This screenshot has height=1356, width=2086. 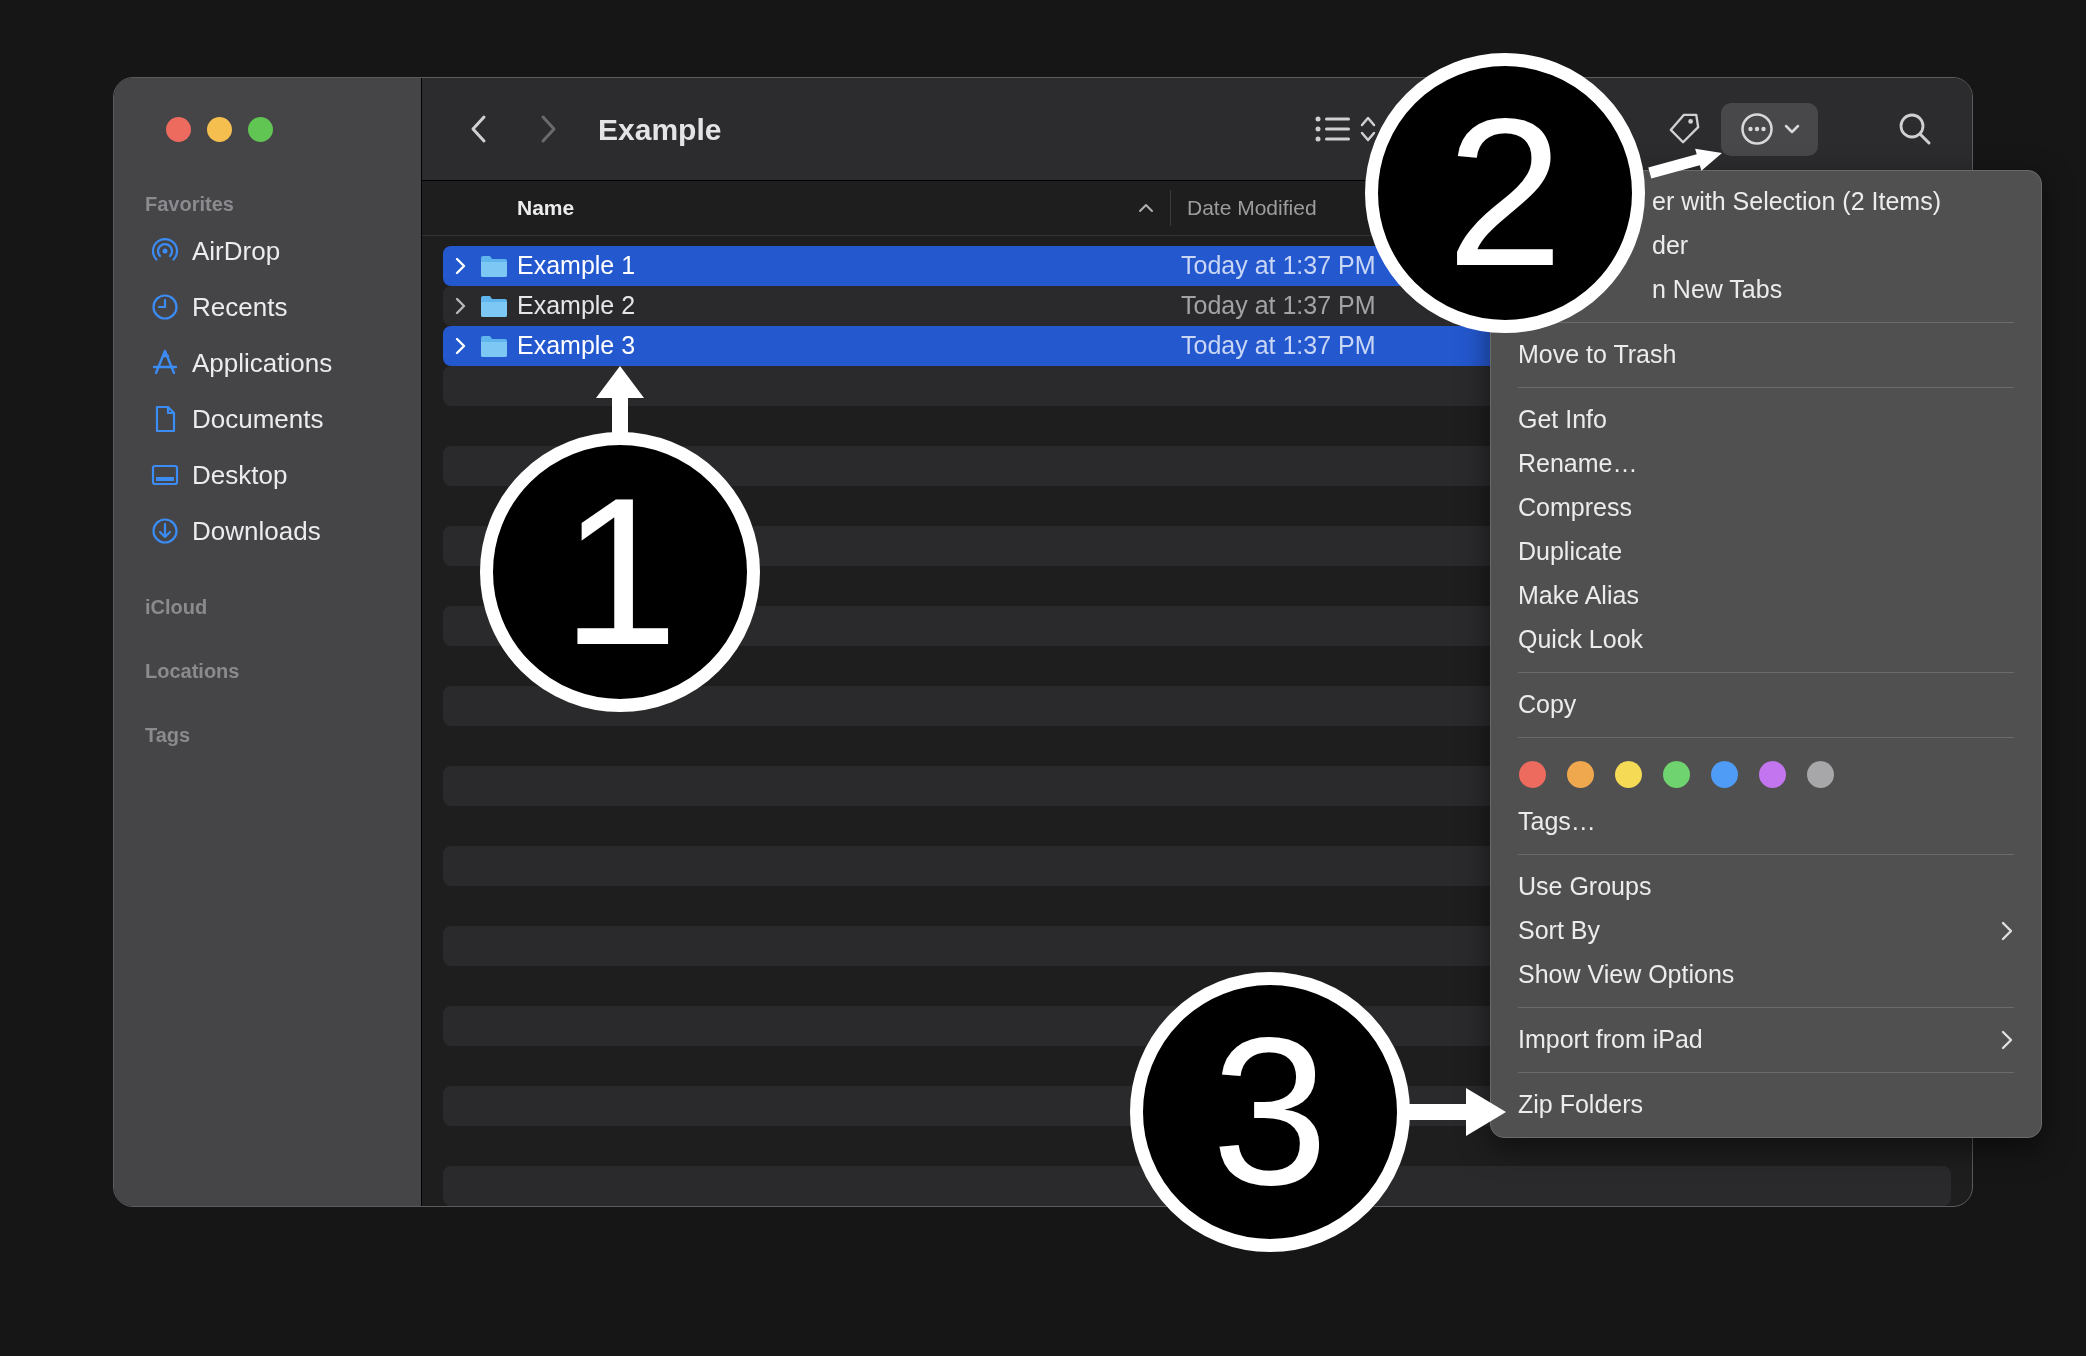 What do you see at coordinates (178, 129) in the screenshot?
I see `close-button` at bounding box center [178, 129].